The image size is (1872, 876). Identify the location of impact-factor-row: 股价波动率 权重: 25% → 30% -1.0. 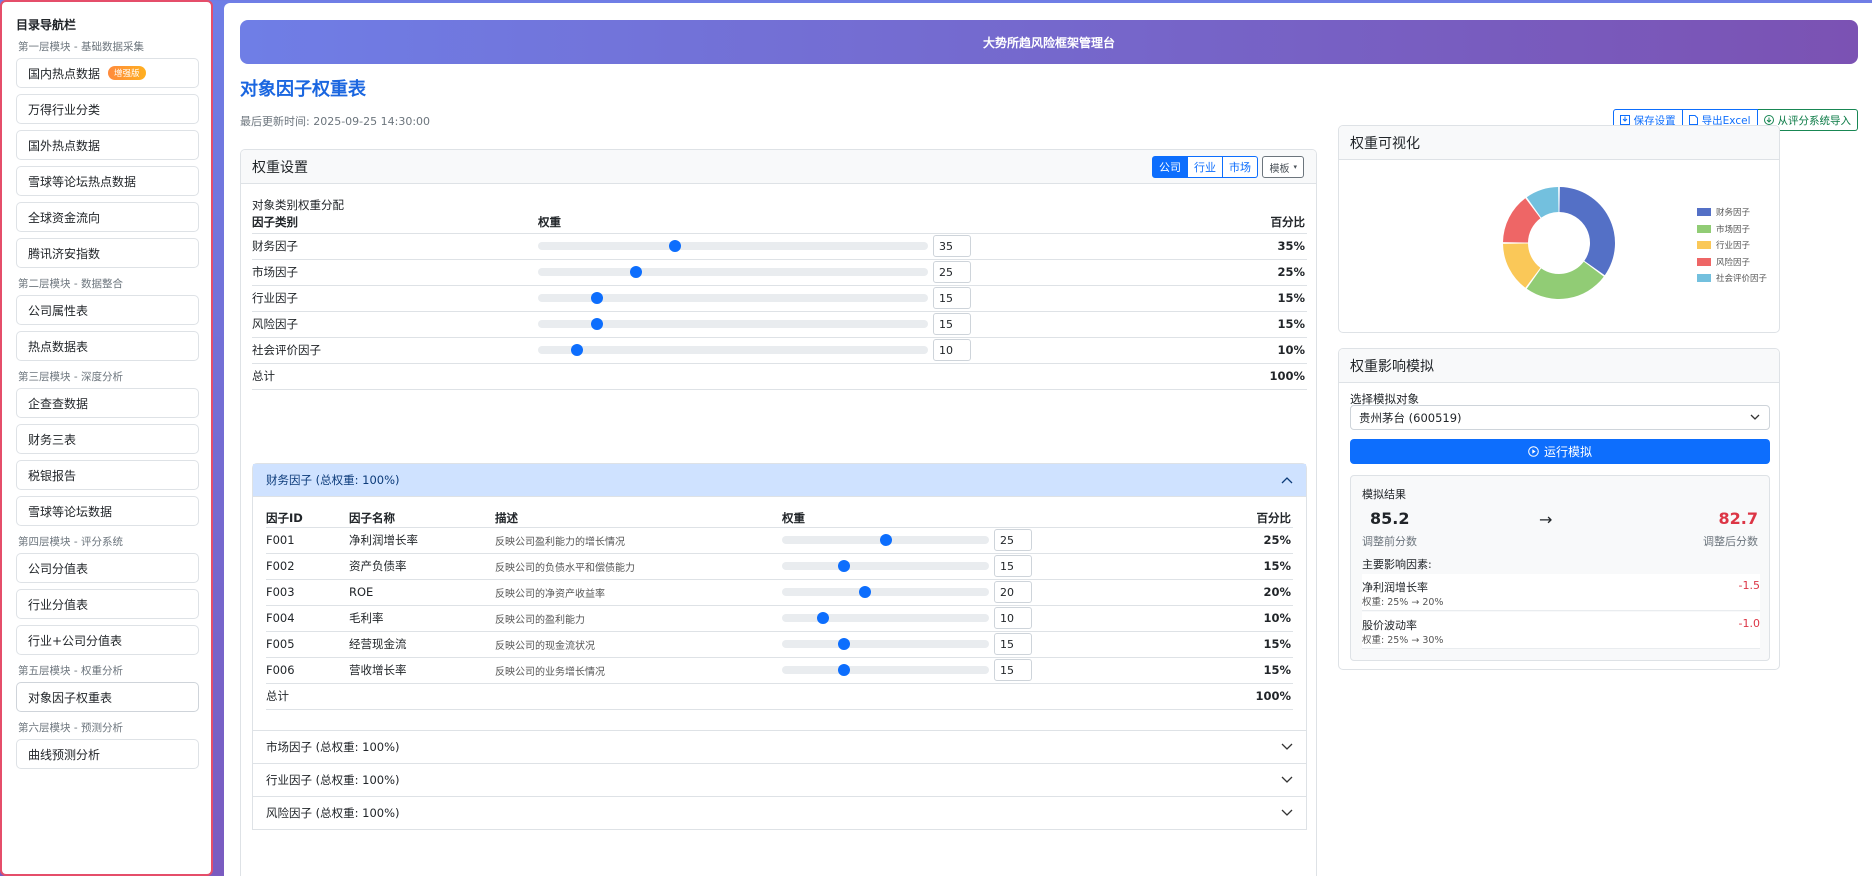
(1561, 630).